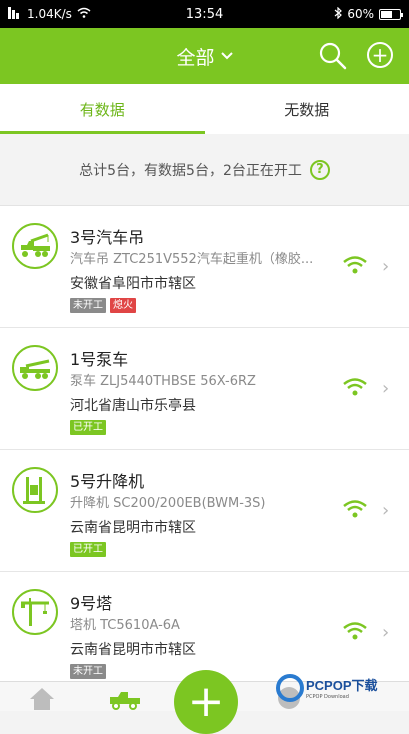 Image resolution: width=409 pixels, height=734 pixels. Describe the element at coordinates (202, 623) in the screenshot. I see `equipment-model: 塔机 TC5610A-6A` at that location.